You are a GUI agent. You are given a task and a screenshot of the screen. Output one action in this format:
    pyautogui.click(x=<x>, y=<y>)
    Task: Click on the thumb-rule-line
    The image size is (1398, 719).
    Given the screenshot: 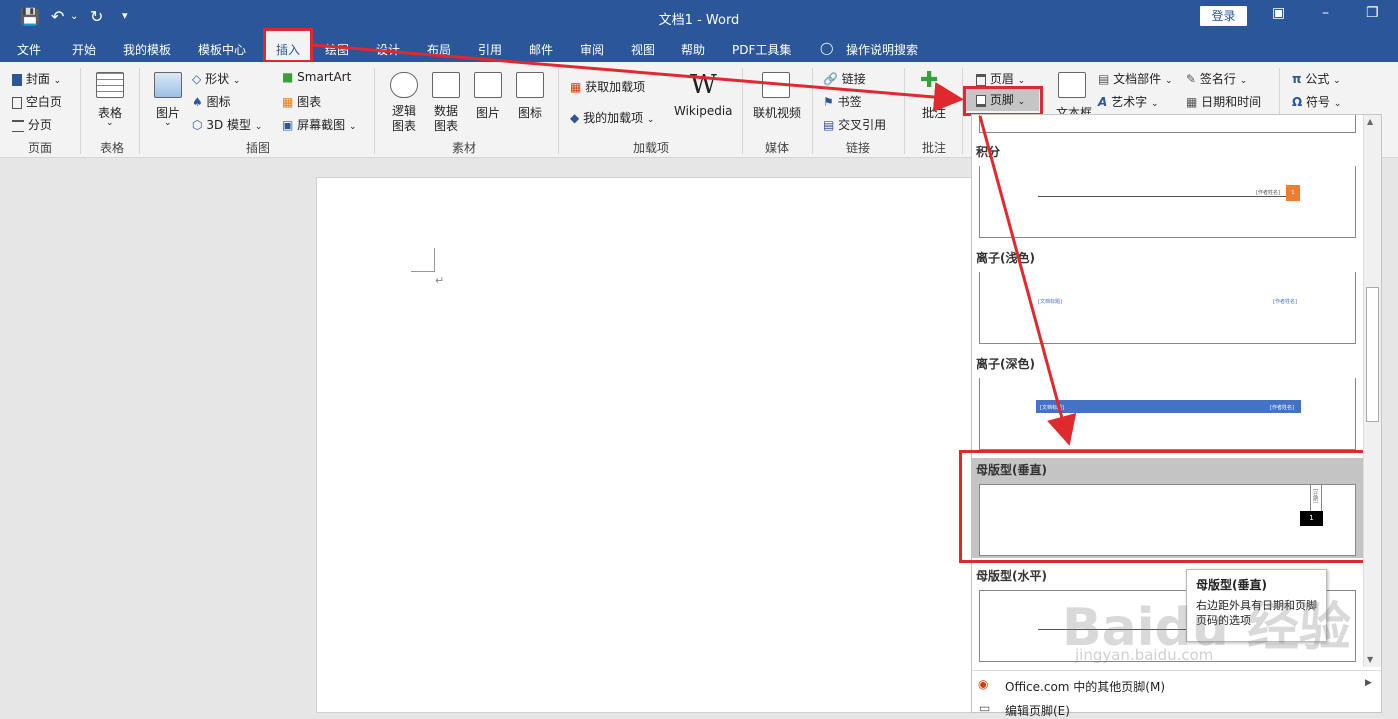 What is the action you would take?
    pyautogui.click(x=1163, y=196)
    